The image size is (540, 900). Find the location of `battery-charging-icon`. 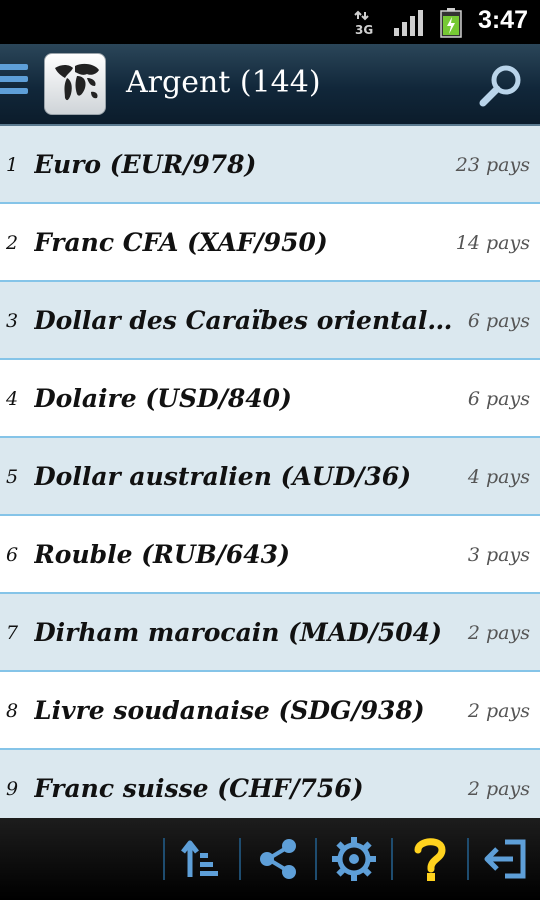

battery-charging-icon is located at coordinates (451, 23).